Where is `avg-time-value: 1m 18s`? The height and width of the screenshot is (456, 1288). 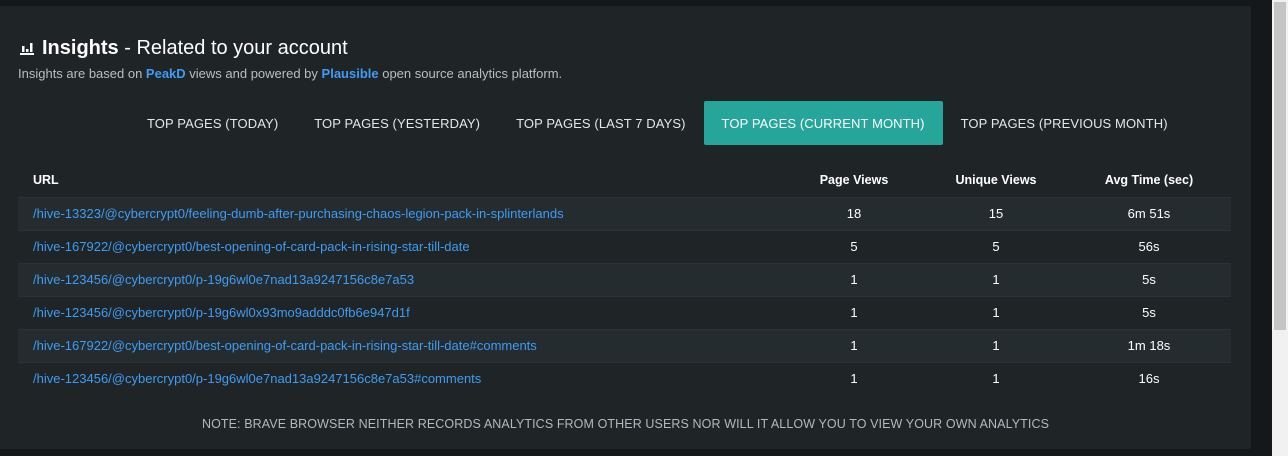
avg-time-value: 1m 18s is located at coordinates (1149, 345).